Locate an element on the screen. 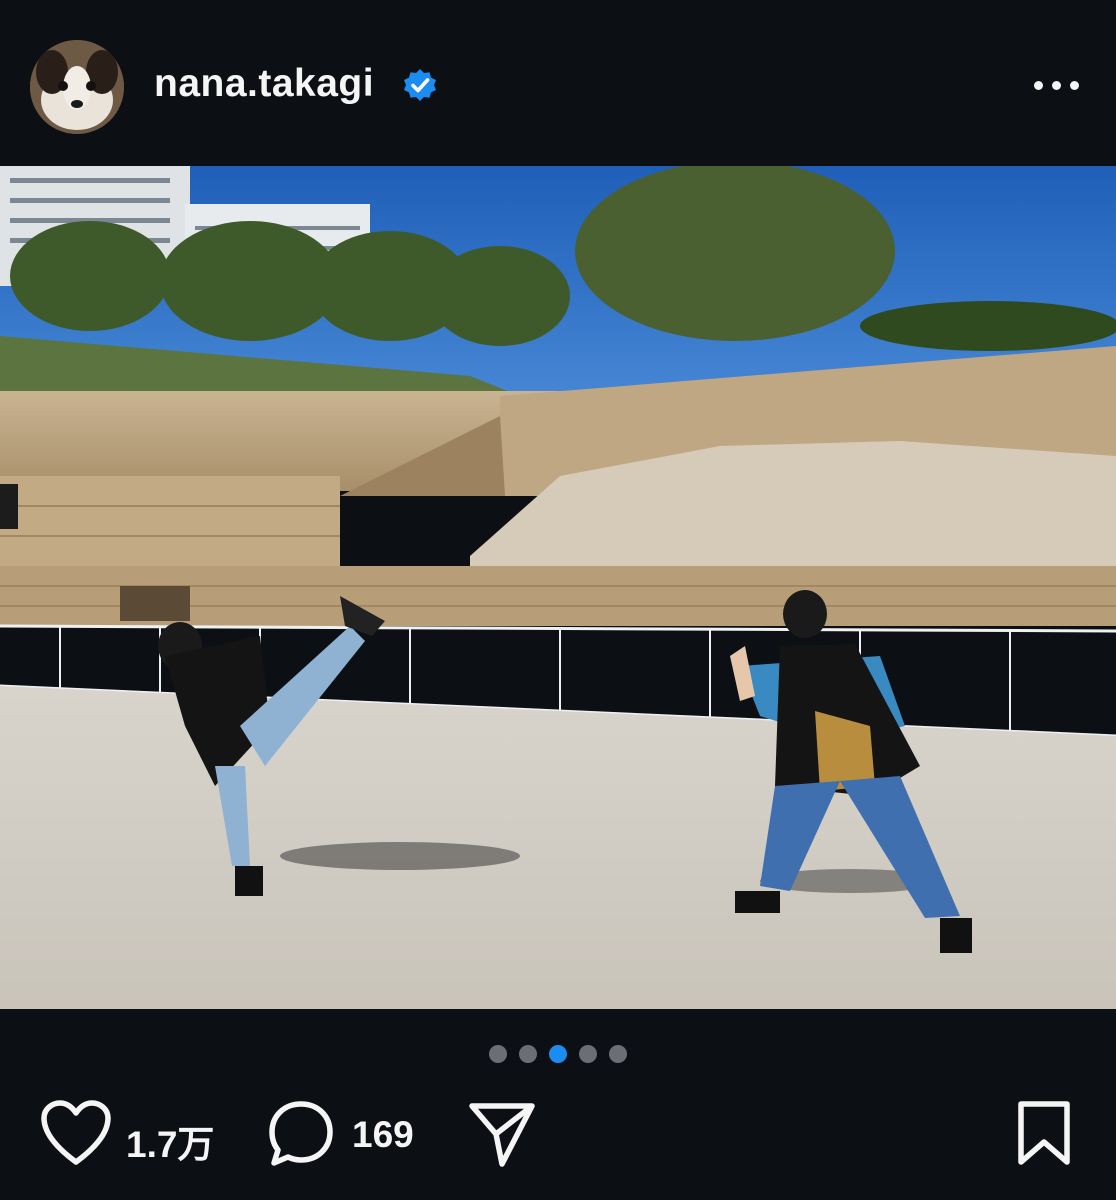 The height and width of the screenshot is (1200, 1116). username: nana.takagi is located at coordinates (264, 84).